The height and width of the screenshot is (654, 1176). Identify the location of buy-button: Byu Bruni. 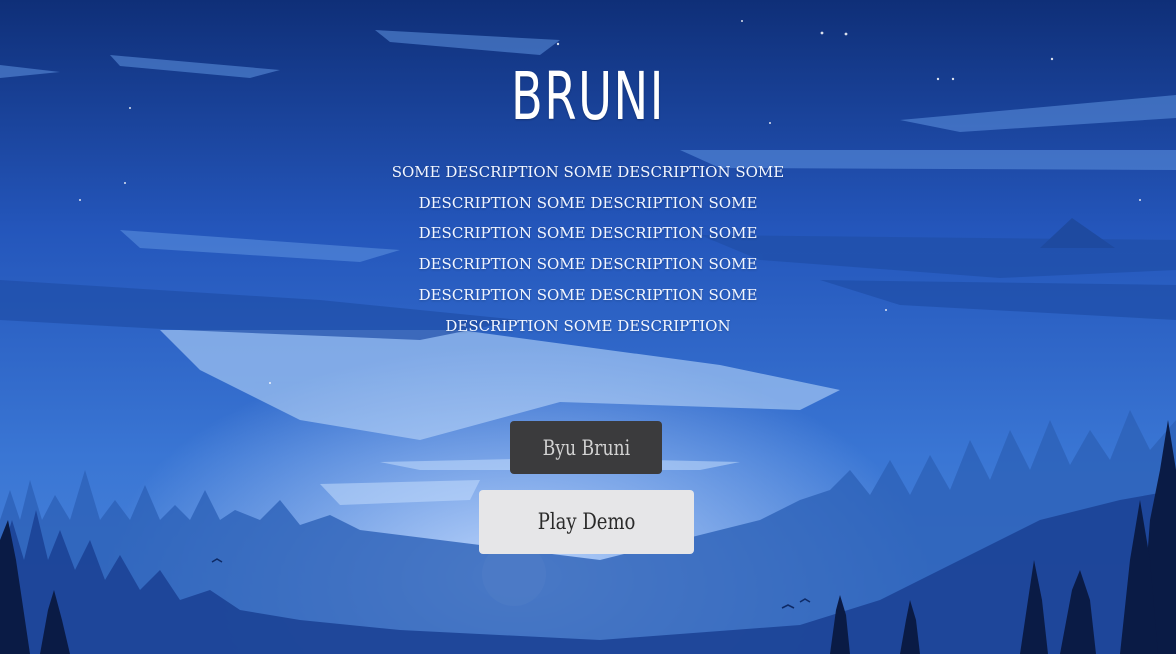
(586, 447).